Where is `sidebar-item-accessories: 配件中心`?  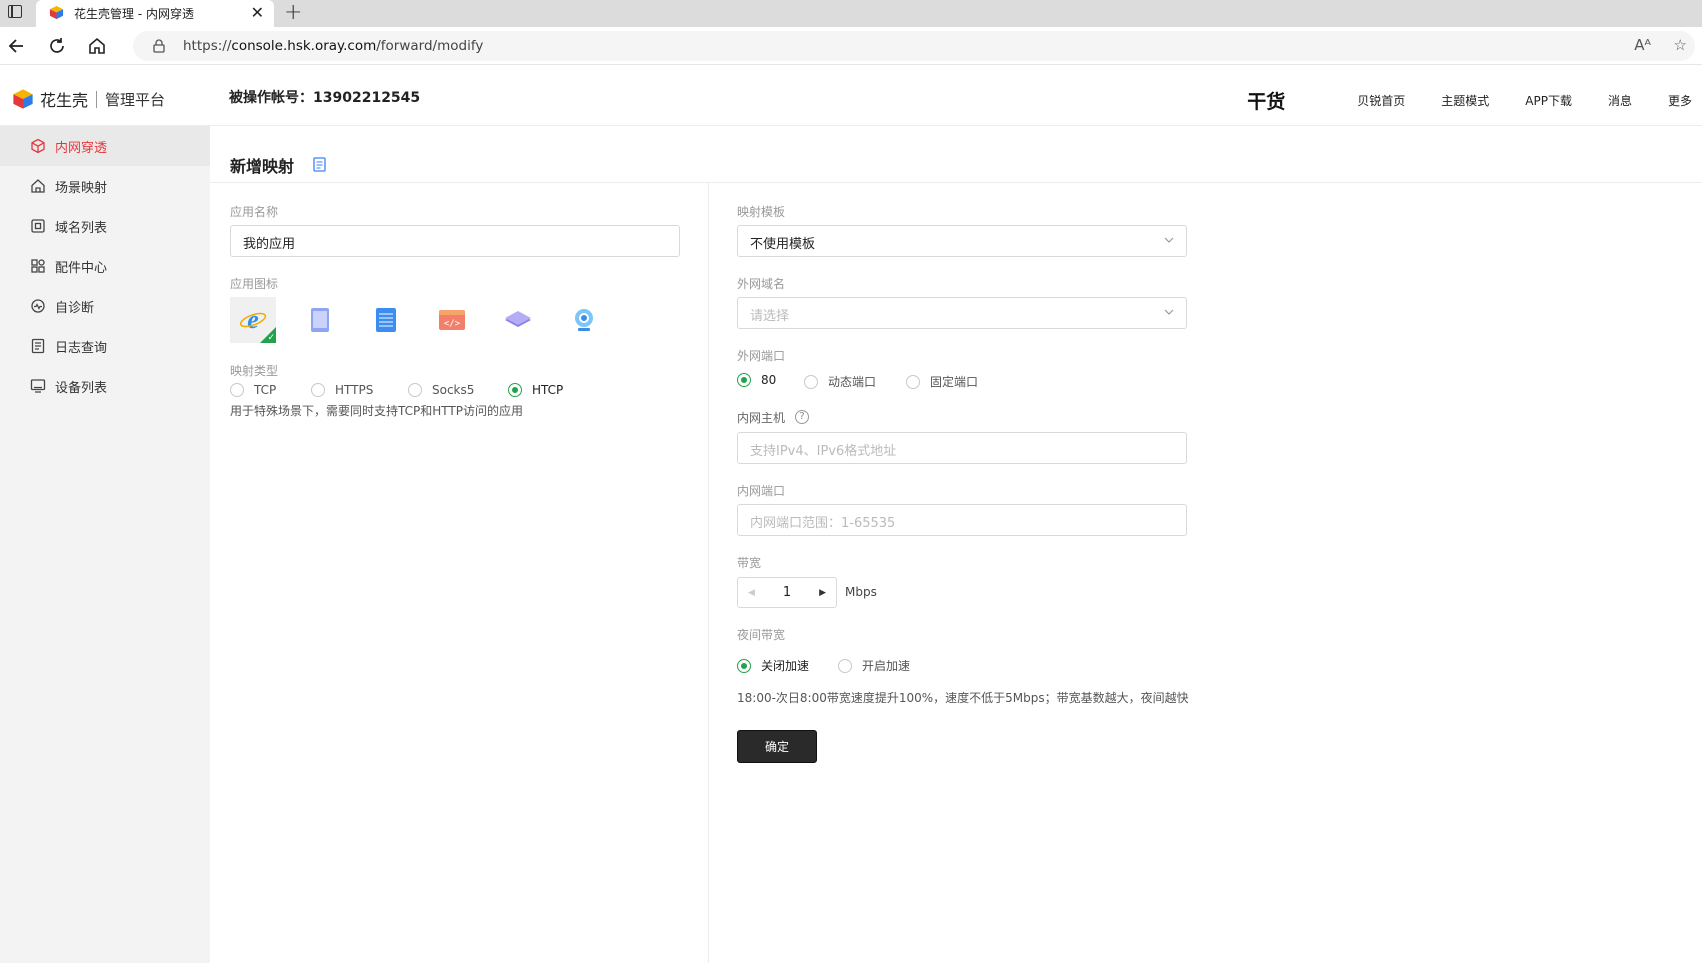 sidebar-item-accessories: 配件中心 is located at coordinates (105, 266).